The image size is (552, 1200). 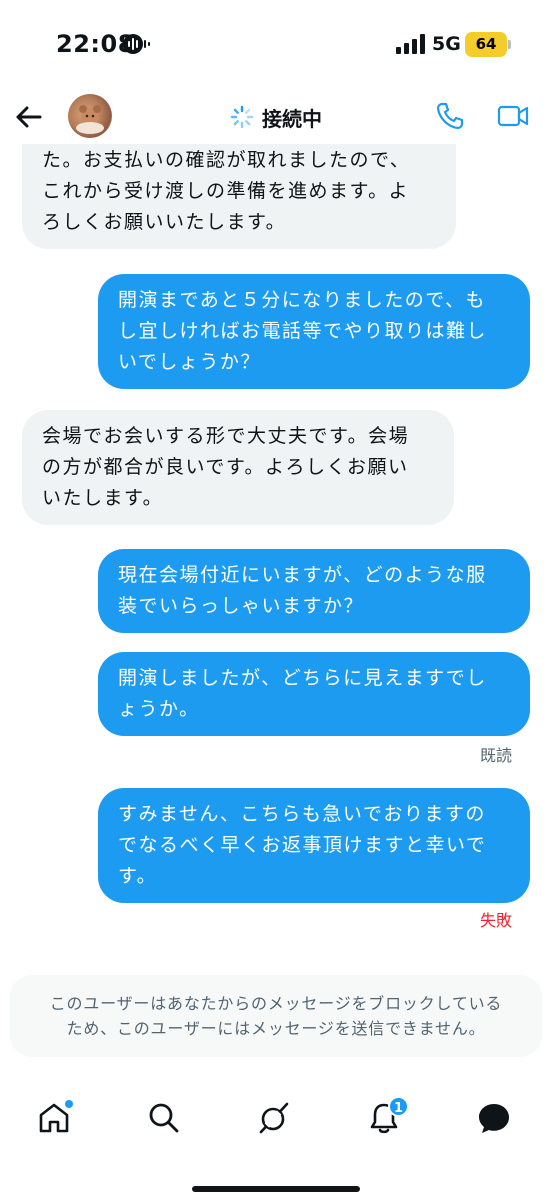 What do you see at coordinates (29, 117) in the screenshot?
I see `back-arrow-icon` at bounding box center [29, 117].